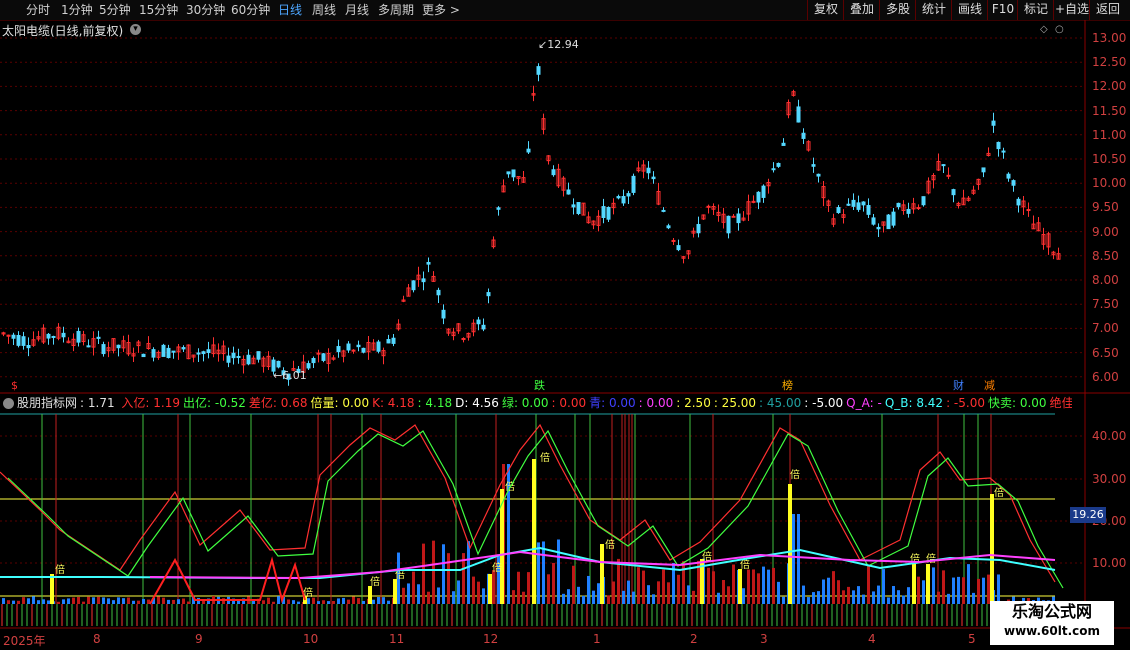 Image resolution: width=1130 pixels, height=650 pixels. I want to click on indicator-item: 绝佳买点: 9.24, so click(1060, 403).